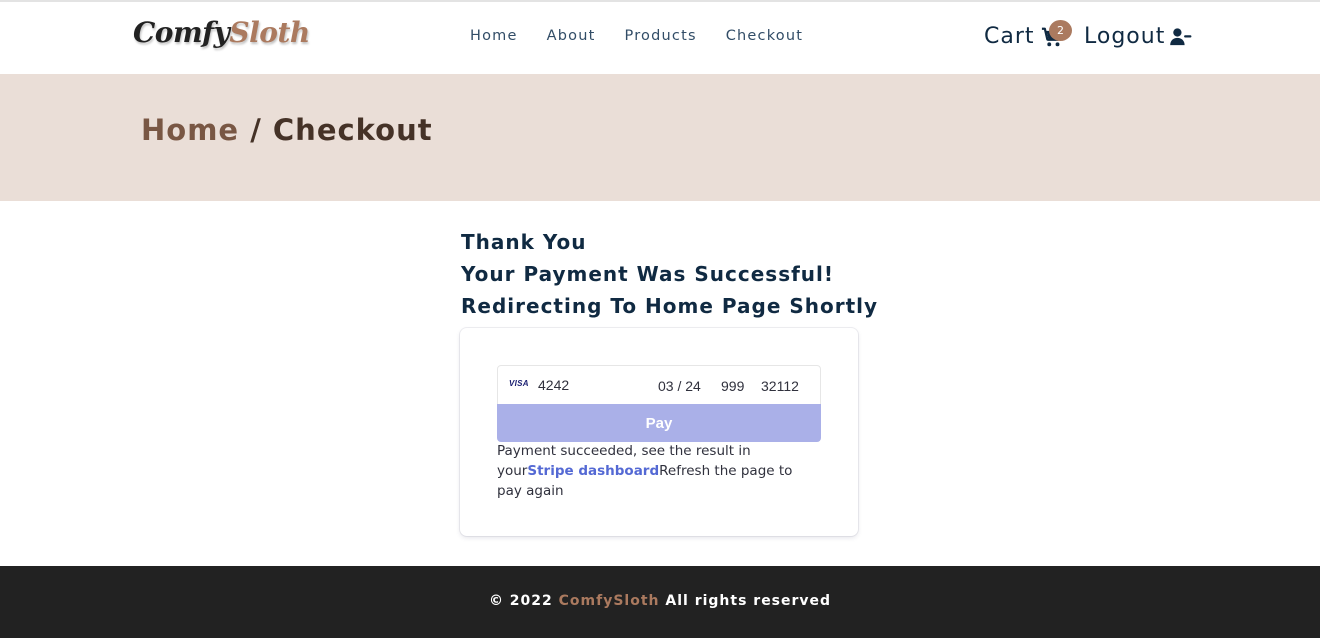  I want to click on nav-link-checkout: Checkout, so click(764, 36).